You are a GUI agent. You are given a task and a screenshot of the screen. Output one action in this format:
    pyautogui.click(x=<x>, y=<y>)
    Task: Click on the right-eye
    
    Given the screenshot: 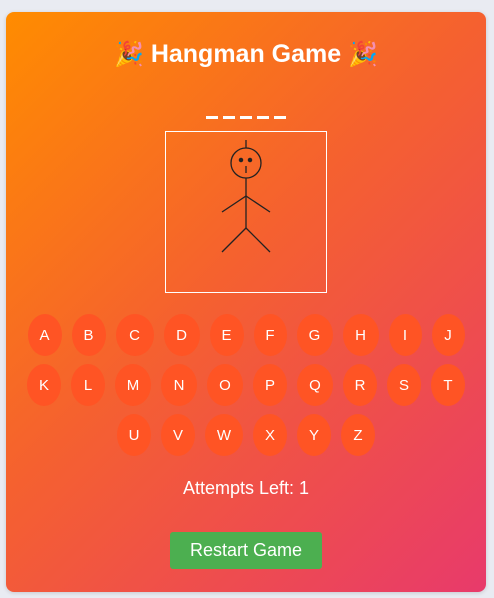 What is the action you would take?
    pyautogui.click(x=250, y=160)
    